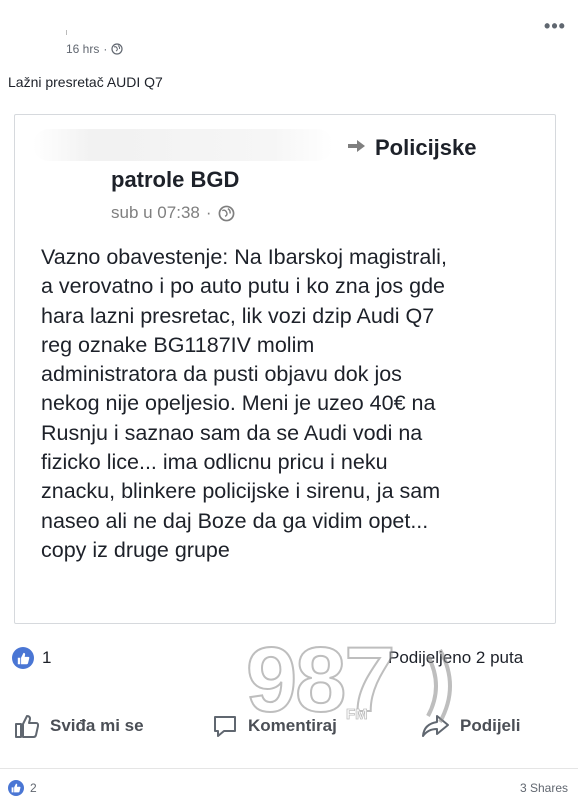 Image resolution: width=578 pixels, height=809 pixels. I want to click on group-name-line1: Policijske, so click(426, 148).